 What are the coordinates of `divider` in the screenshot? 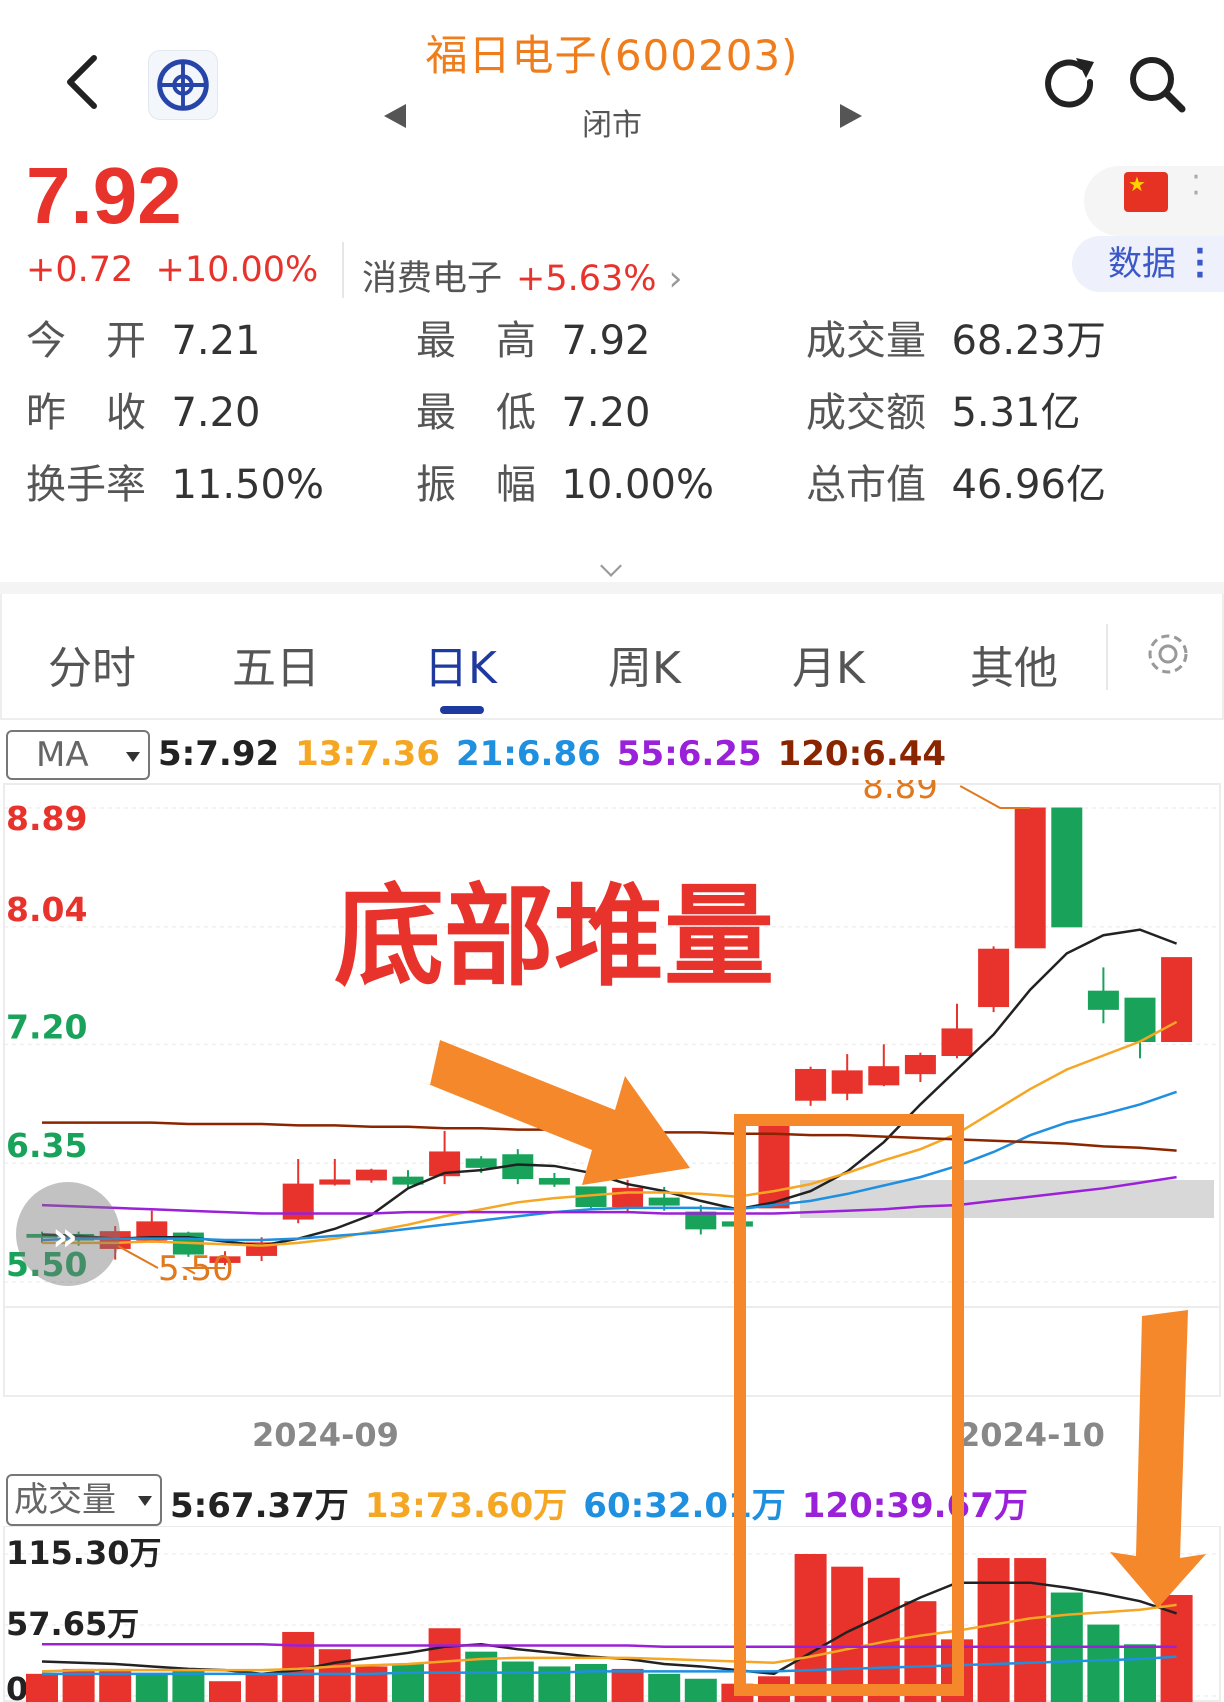 It's located at (1107, 657).